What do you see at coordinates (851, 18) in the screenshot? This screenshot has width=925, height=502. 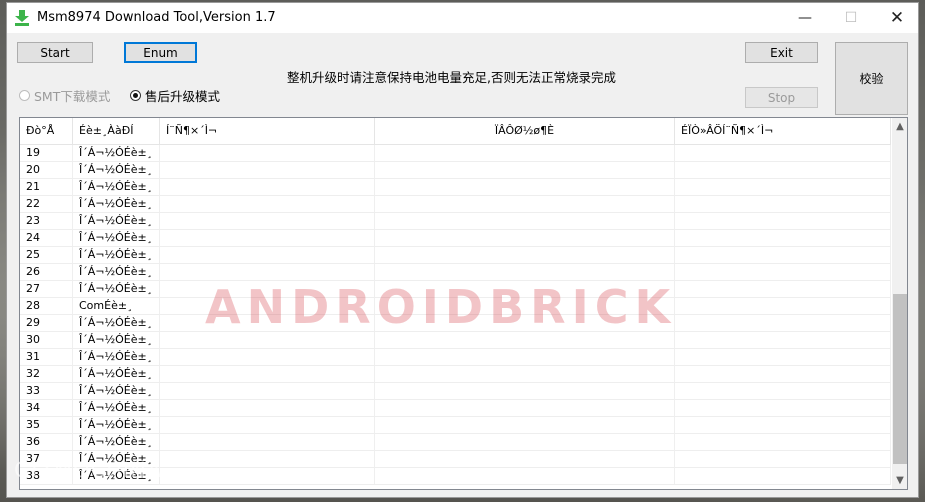 I see `maximize-button: ☐` at bounding box center [851, 18].